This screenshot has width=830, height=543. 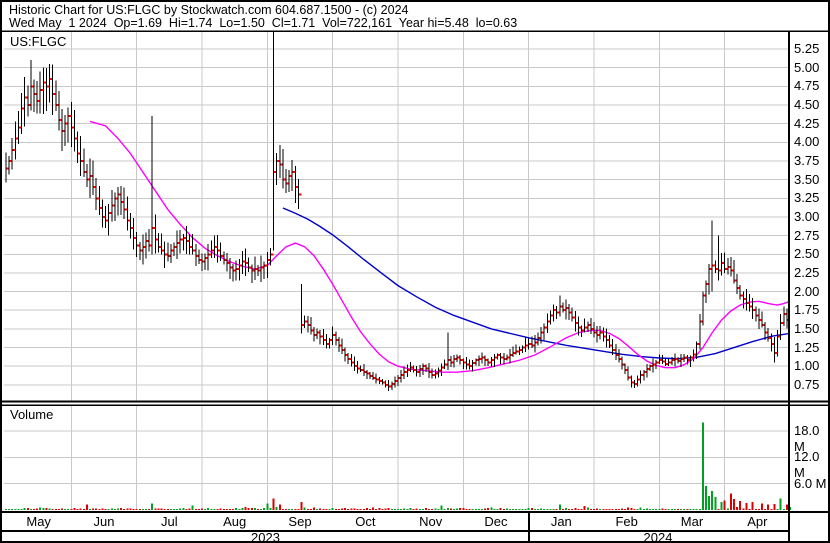 I want to click on year-label: 2023, so click(x=265, y=536).